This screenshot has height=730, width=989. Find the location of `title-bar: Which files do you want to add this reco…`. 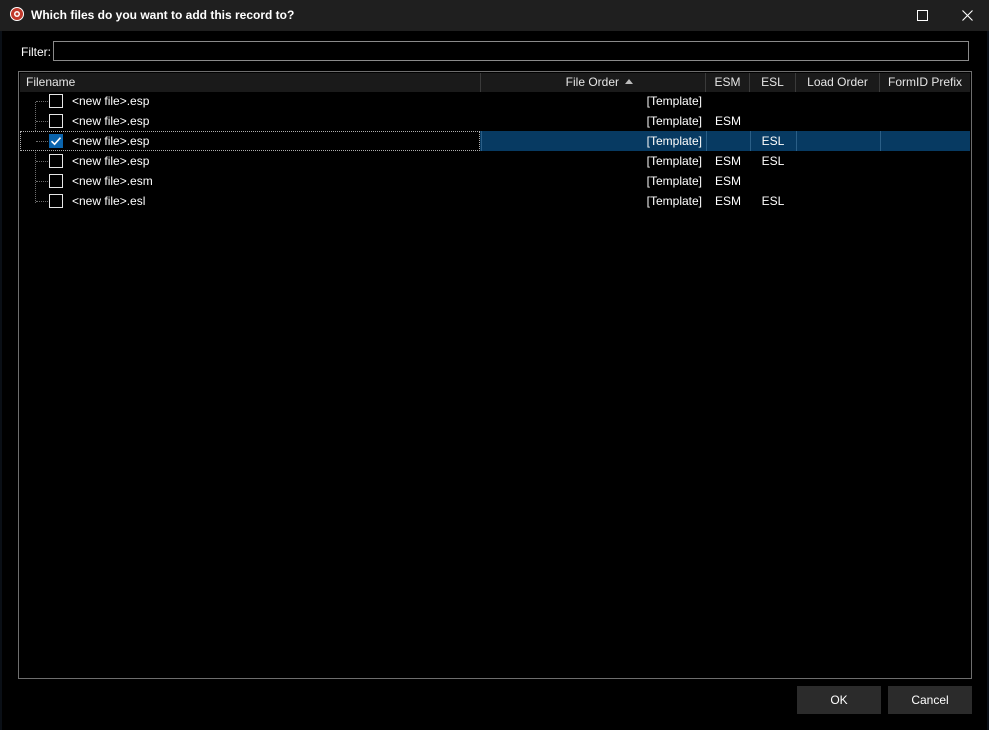

title-bar: Which files do you want to add this reco… is located at coordinates (494, 15).